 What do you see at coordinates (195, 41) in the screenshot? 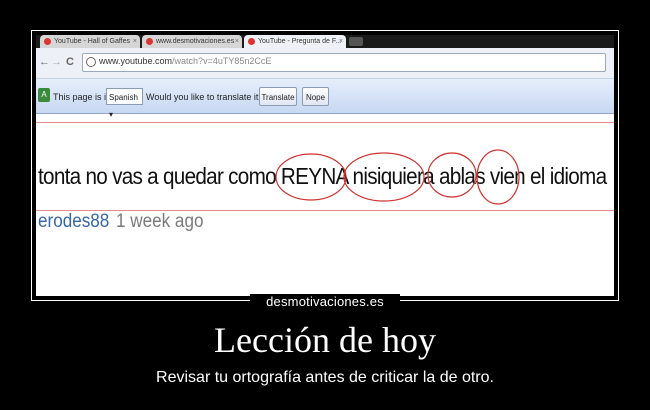
I see `tab-label: www.desmotivaciones.es` at bounding box center [195, 41].